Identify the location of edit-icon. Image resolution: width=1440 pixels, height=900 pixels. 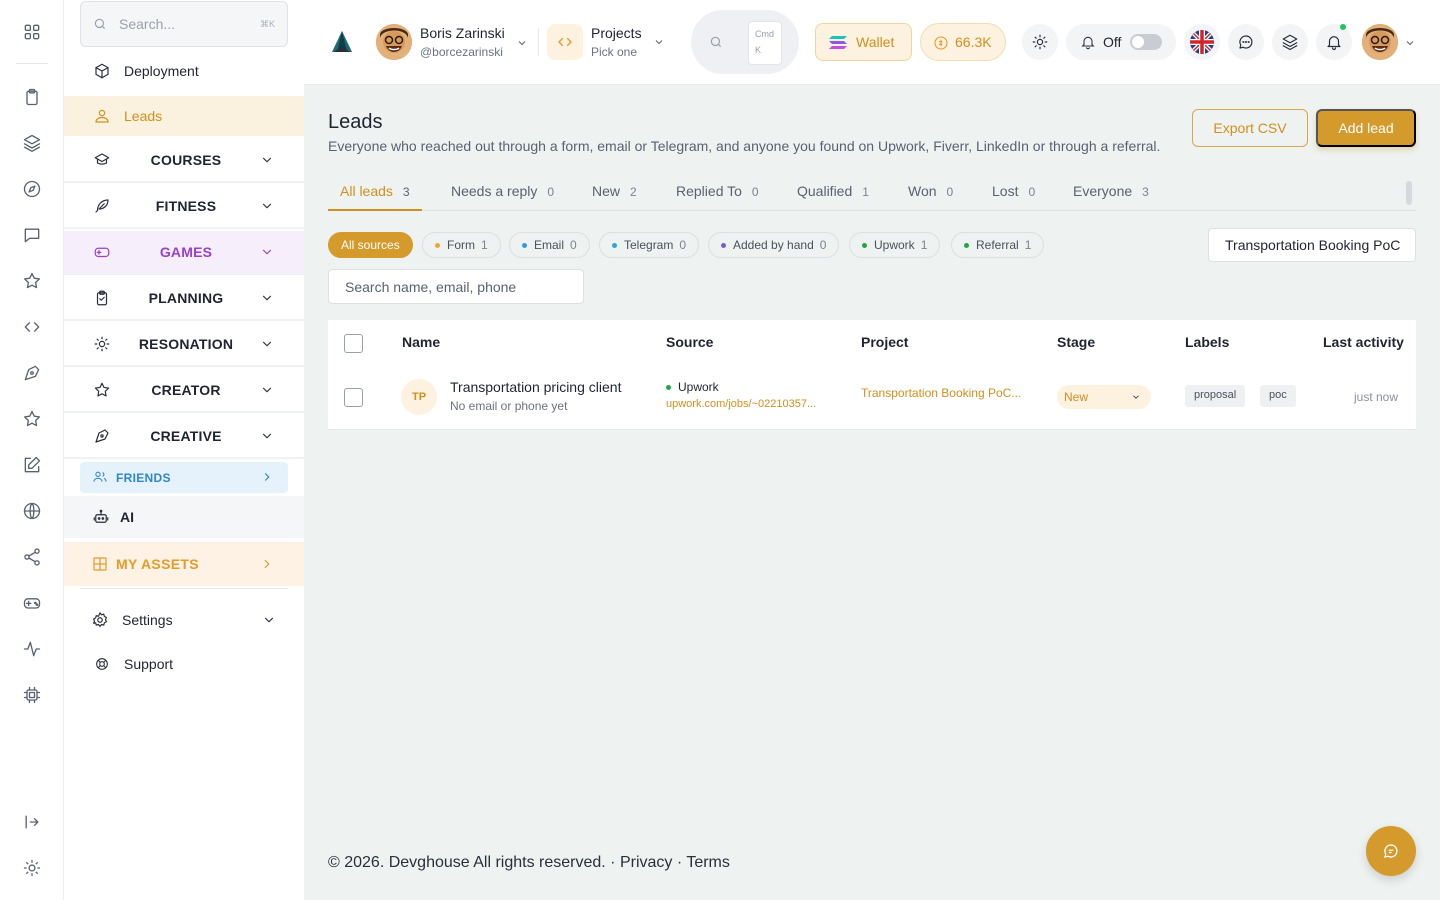
(32, 465).